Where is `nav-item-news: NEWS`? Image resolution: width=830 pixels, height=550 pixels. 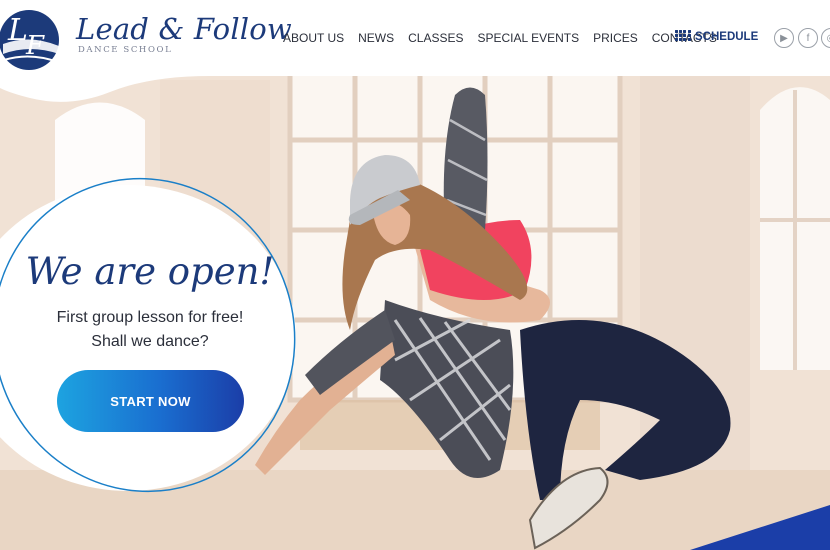
nav-item-news: NEWS is located at coordinates (376, 38).